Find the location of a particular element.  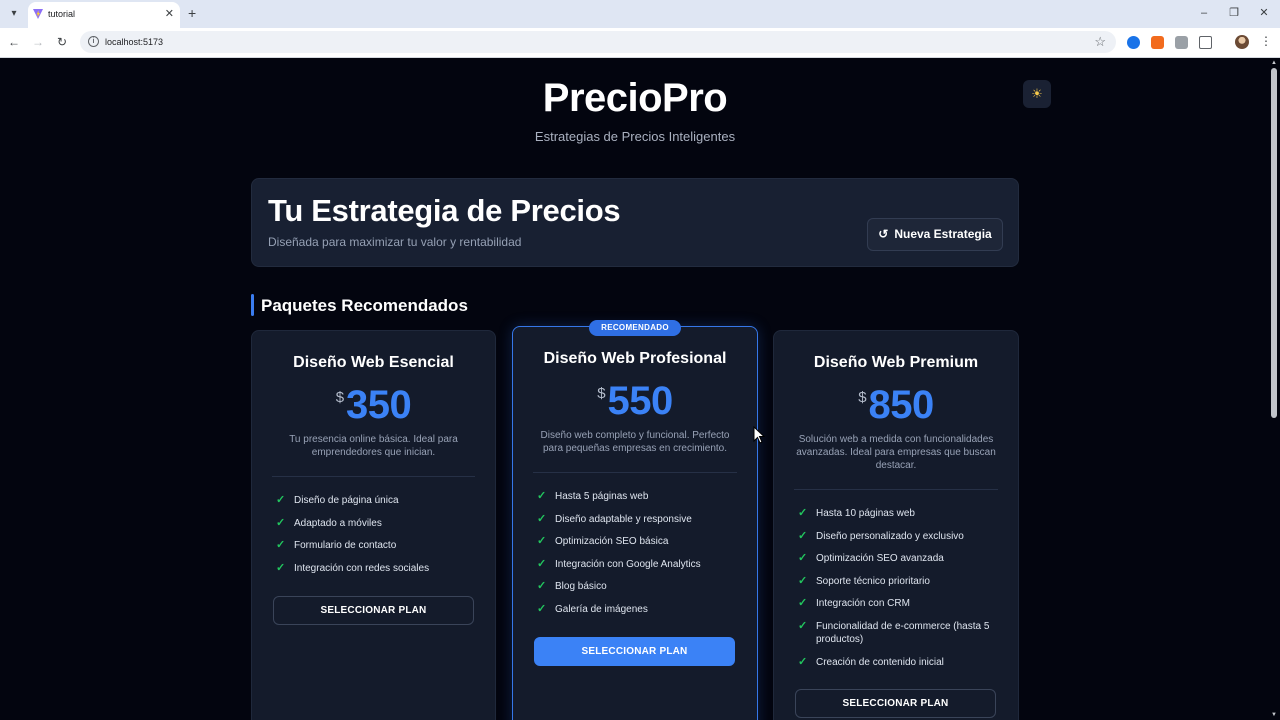

feature-text: Soporte técnico prioritario is located at coordinates (873, 581).